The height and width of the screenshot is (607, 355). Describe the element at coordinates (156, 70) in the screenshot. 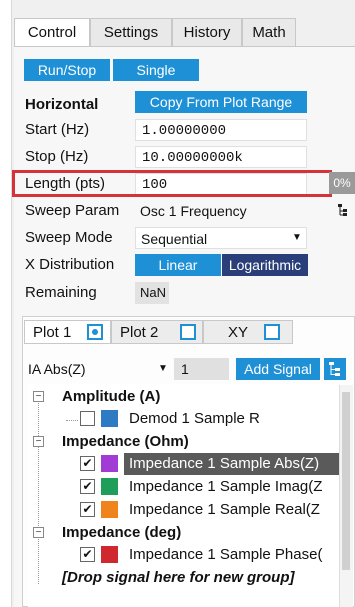

I see `single-button: Single` at that location.